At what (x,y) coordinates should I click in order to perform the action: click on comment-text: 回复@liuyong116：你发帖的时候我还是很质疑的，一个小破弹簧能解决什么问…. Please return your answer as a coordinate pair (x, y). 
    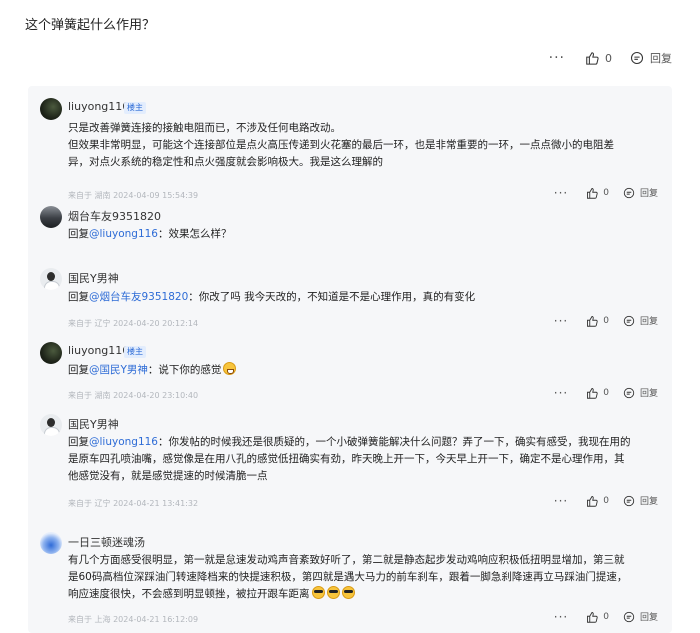
    Looking at the image, I should click on (363, 459).